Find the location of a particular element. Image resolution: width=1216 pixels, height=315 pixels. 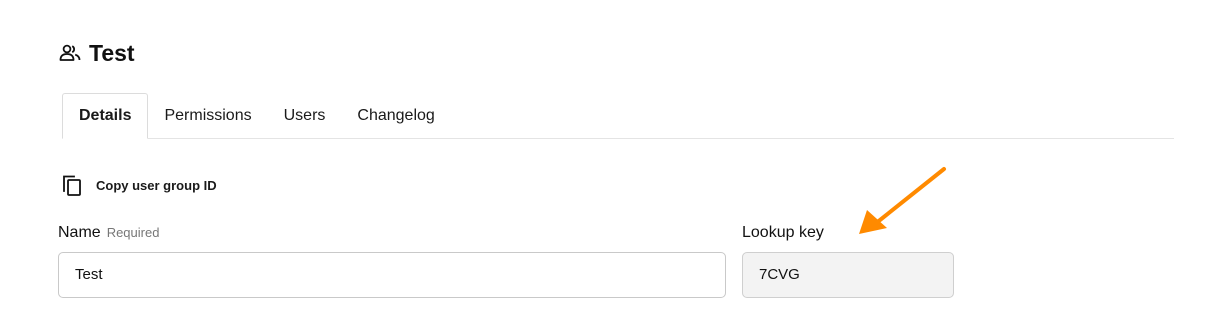

tab-permissions: Permissions is located at coordinates (207, 116).